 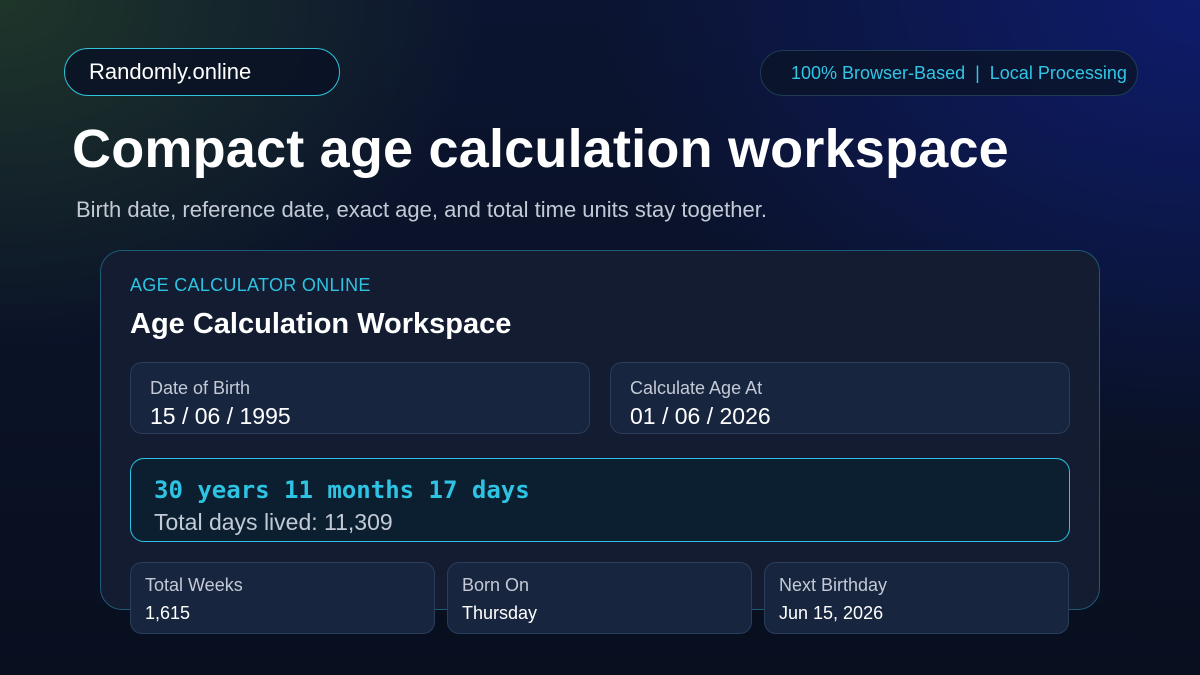 I want to click on badge-local-processing: Local Processing, so click(x=1058, y=72).